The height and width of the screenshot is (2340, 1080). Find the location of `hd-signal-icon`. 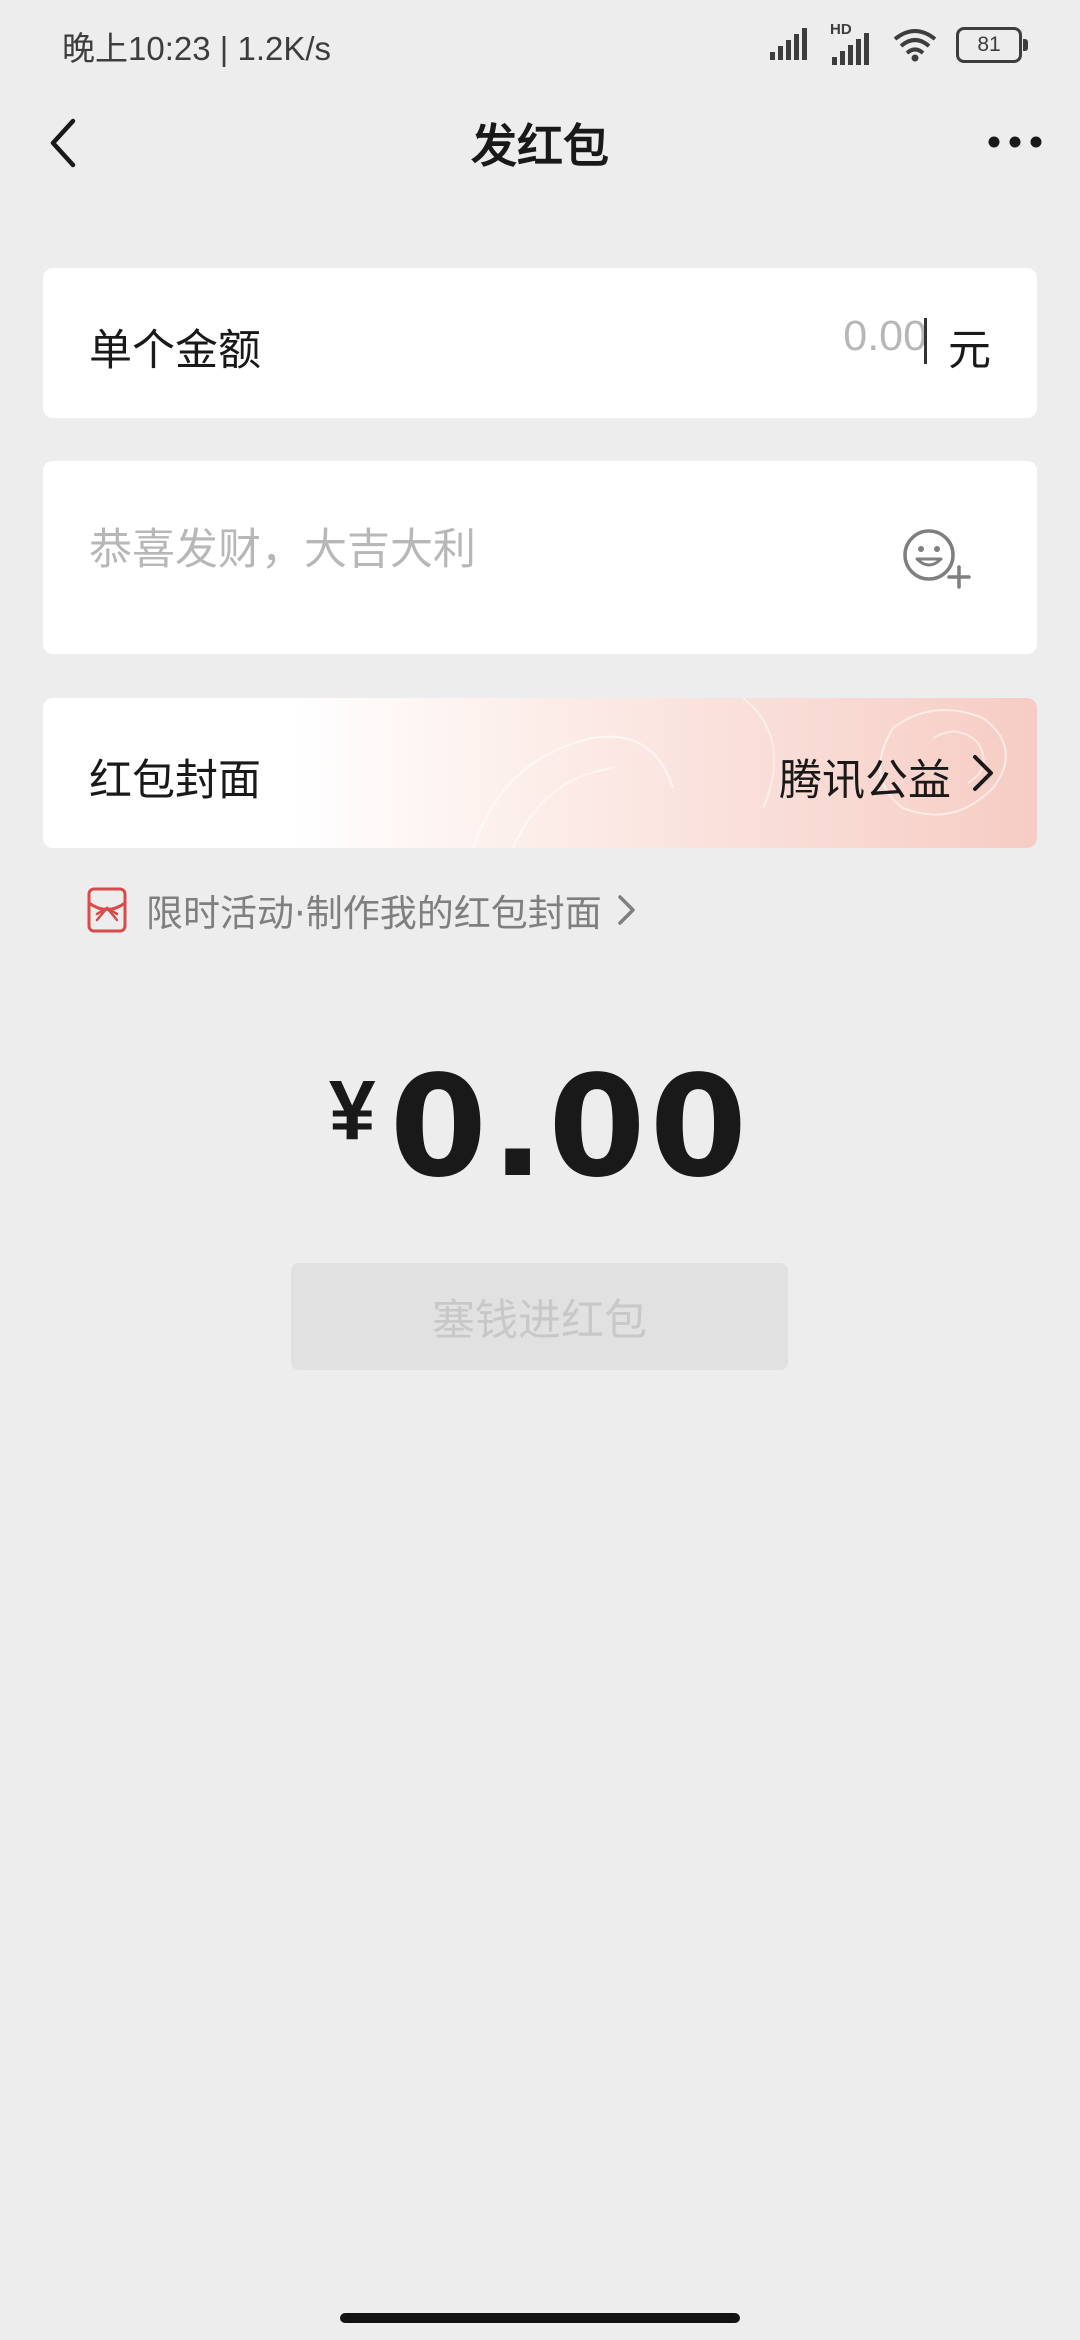

hd-signal-icon is located at coordinates (850, 49).